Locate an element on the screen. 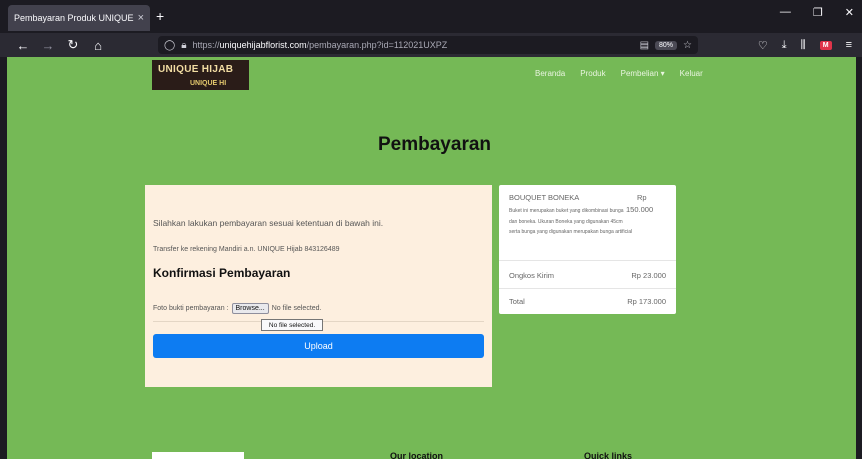 This screenshot has height=459, width=862. product-name: BOUQUET BONEKA is located at coordinates (544, 197).